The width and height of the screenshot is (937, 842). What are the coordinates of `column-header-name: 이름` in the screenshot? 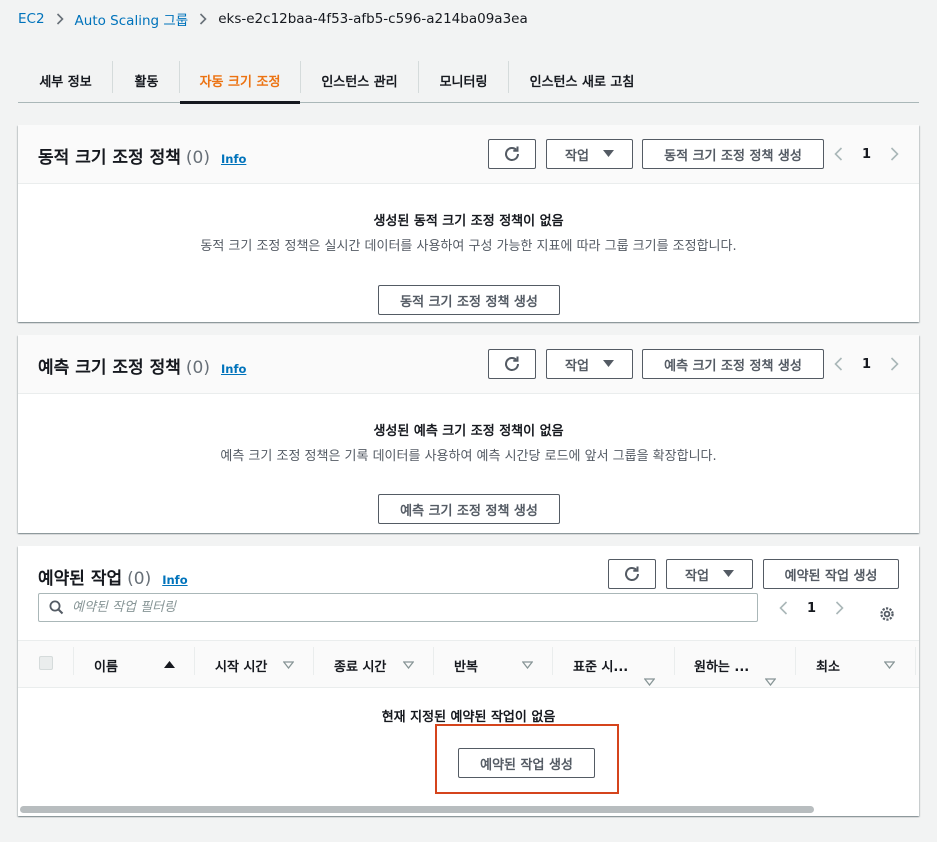 It's located at (106, 665).